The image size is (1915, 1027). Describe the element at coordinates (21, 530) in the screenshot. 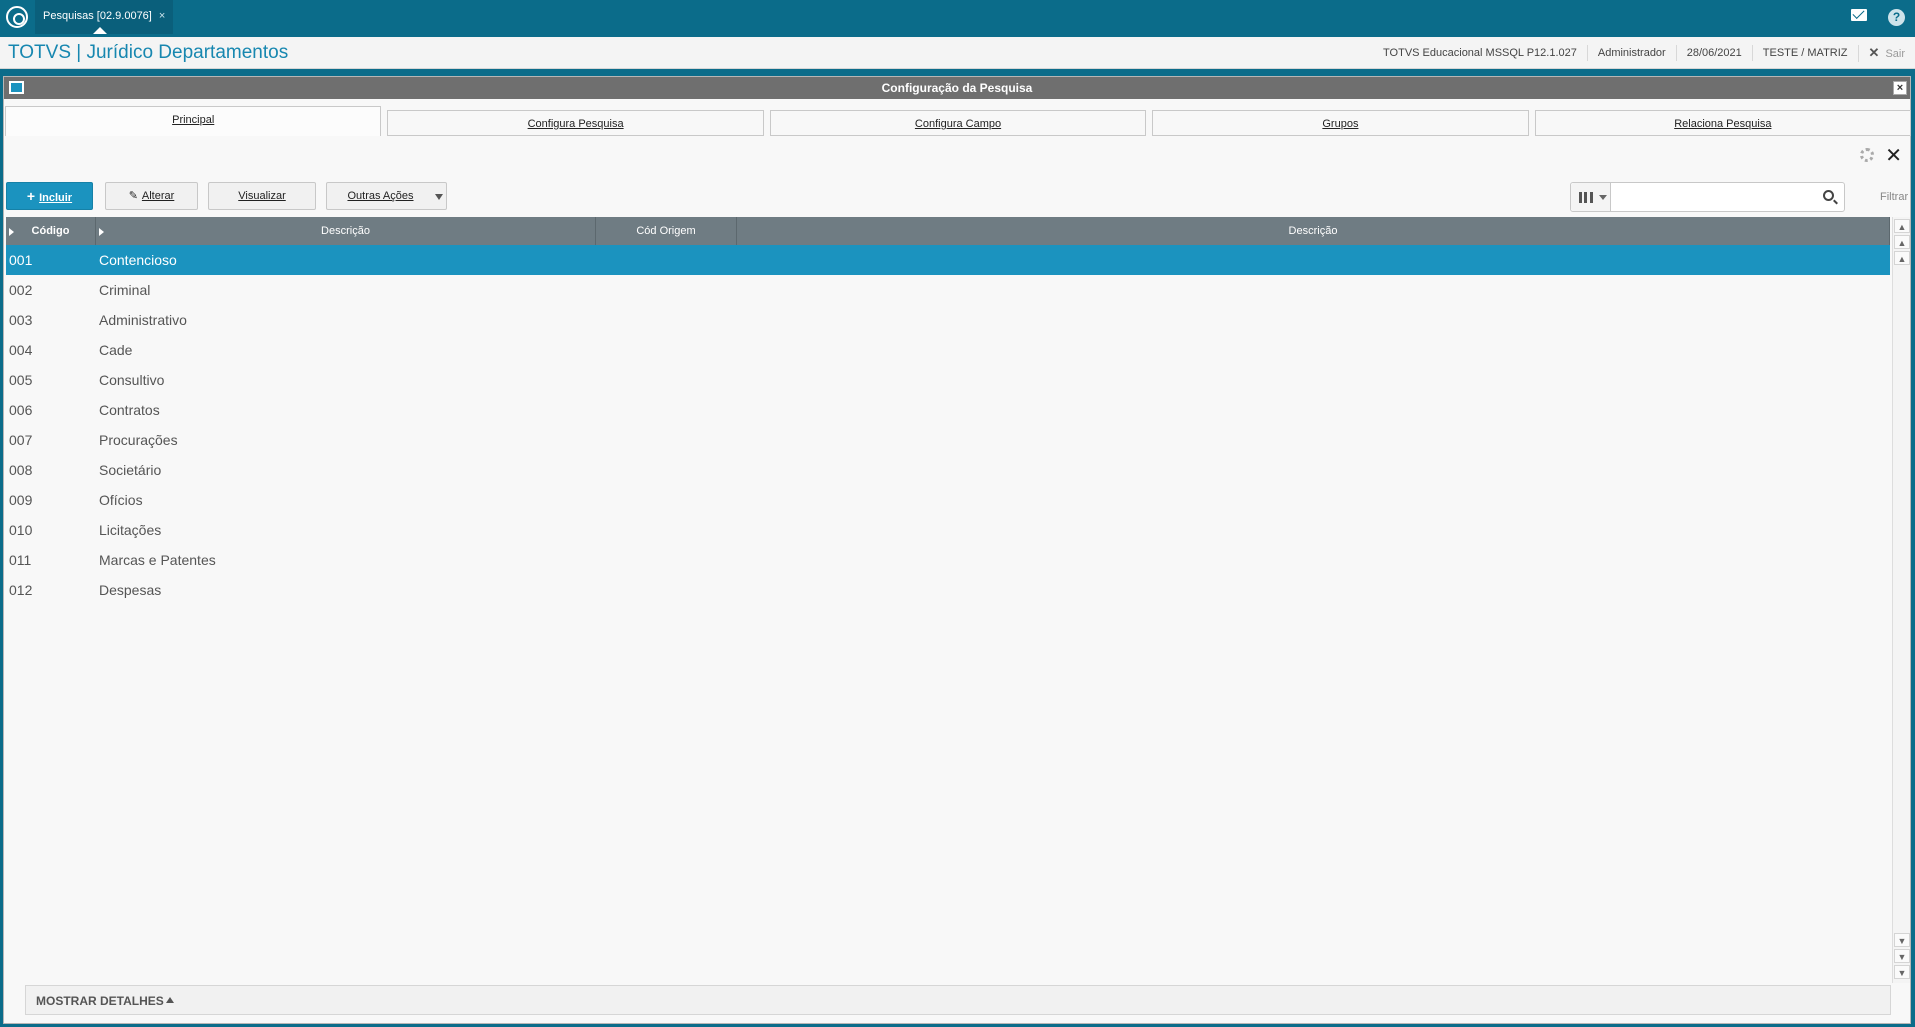

I see `cell-codigo: 010` at that location.